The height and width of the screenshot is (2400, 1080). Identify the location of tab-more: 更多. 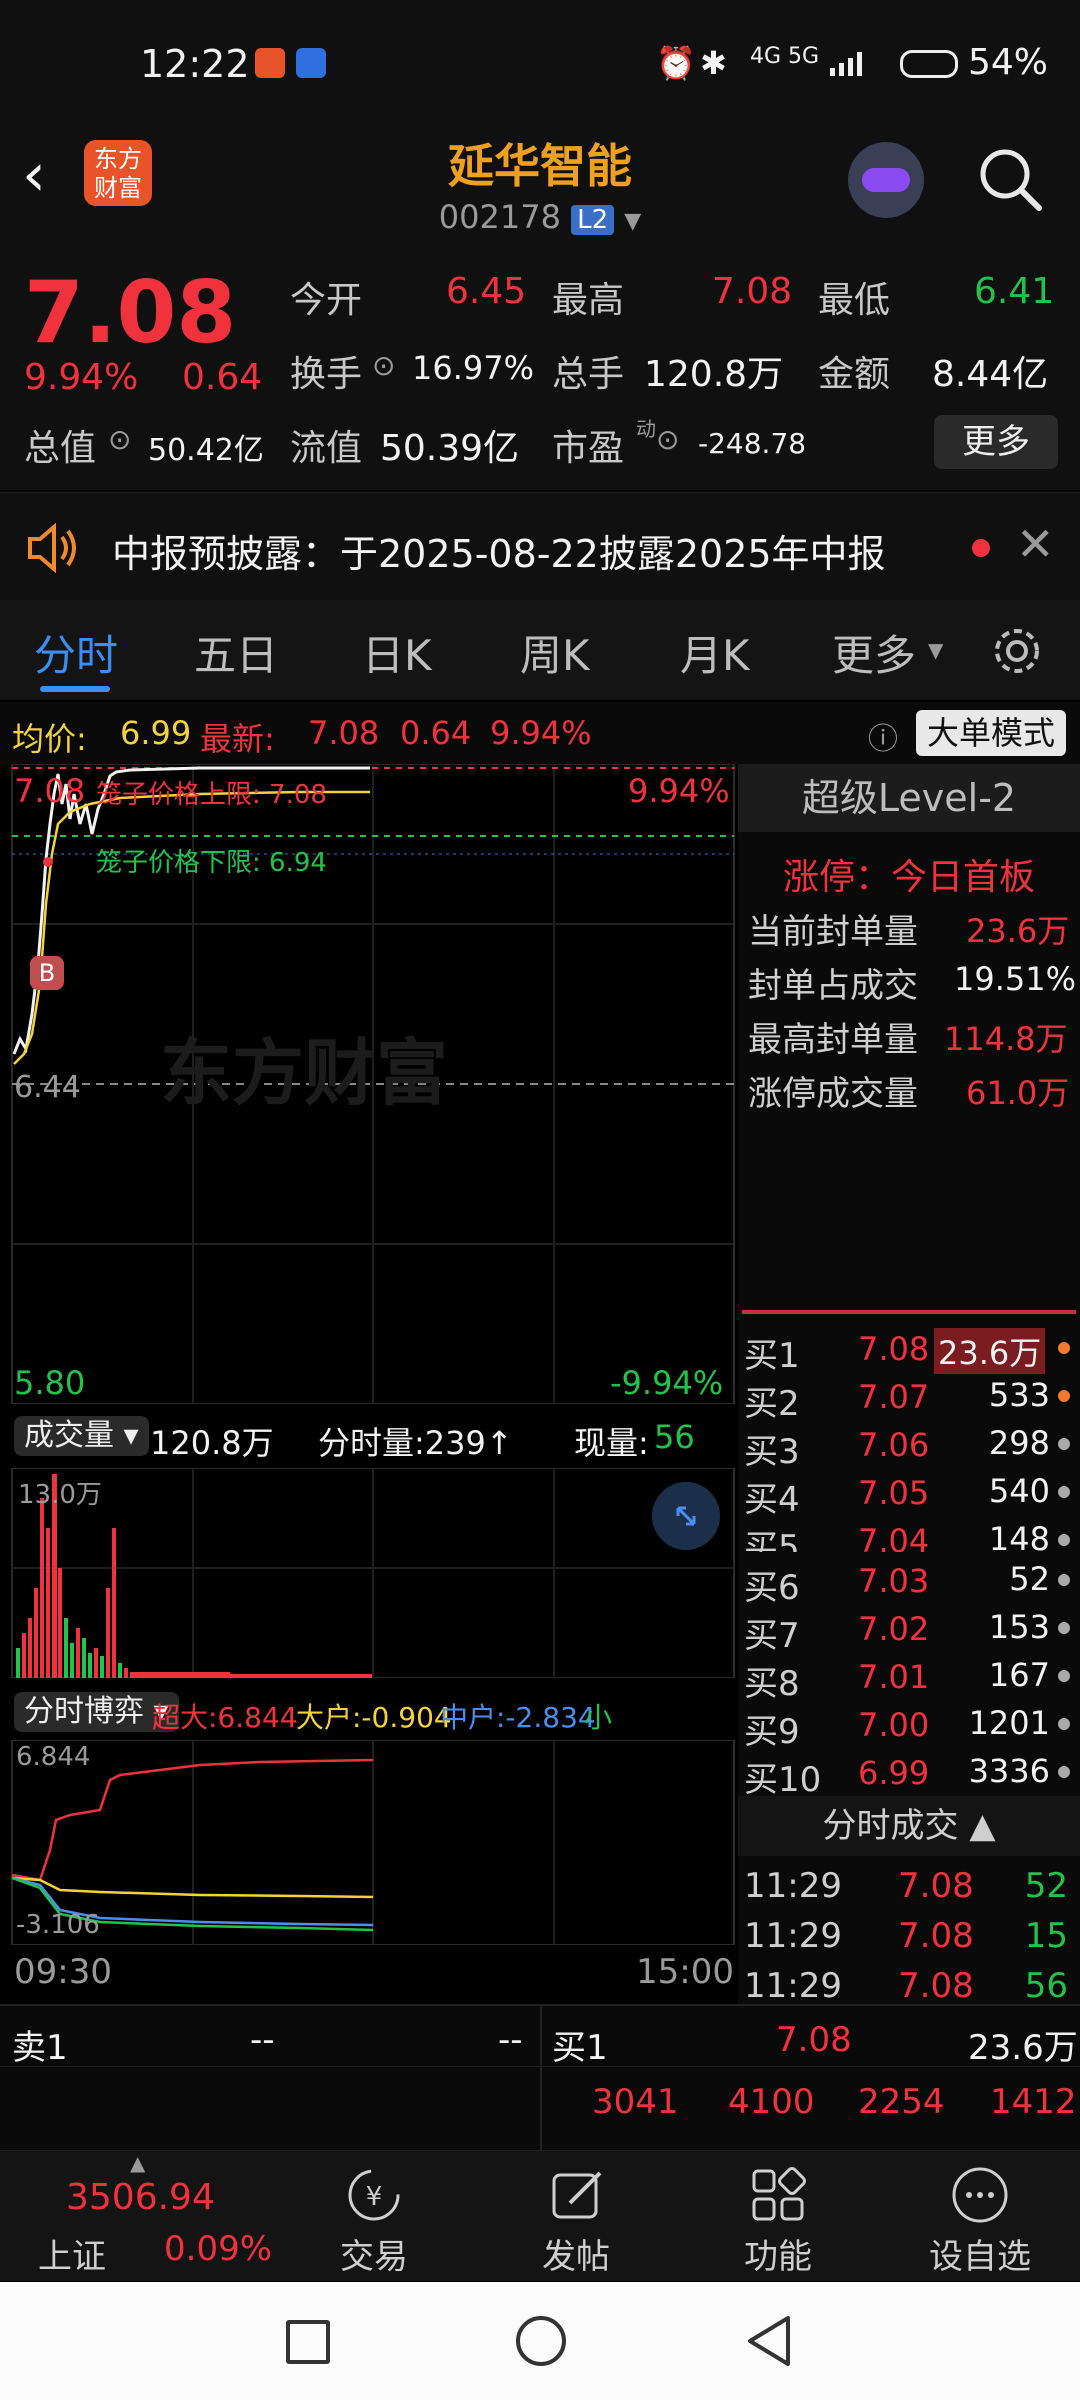
(874, 652).